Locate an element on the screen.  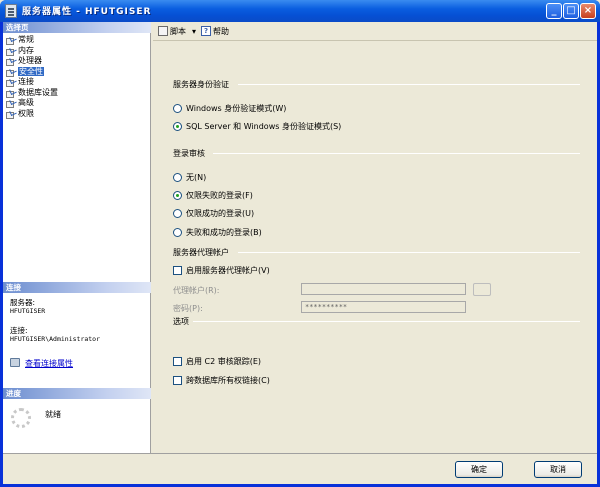
chevron-down-icon: ▾ is located at coordinates (194, 32).